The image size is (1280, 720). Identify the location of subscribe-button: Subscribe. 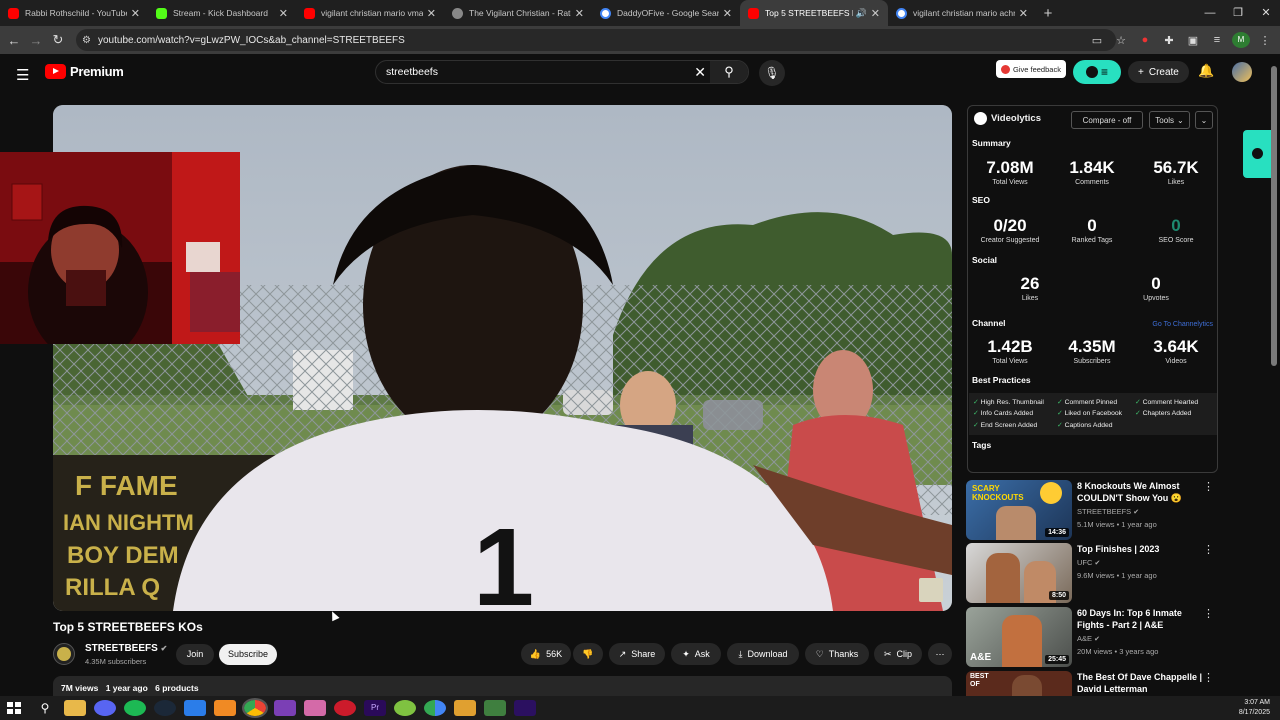
(248, 654).